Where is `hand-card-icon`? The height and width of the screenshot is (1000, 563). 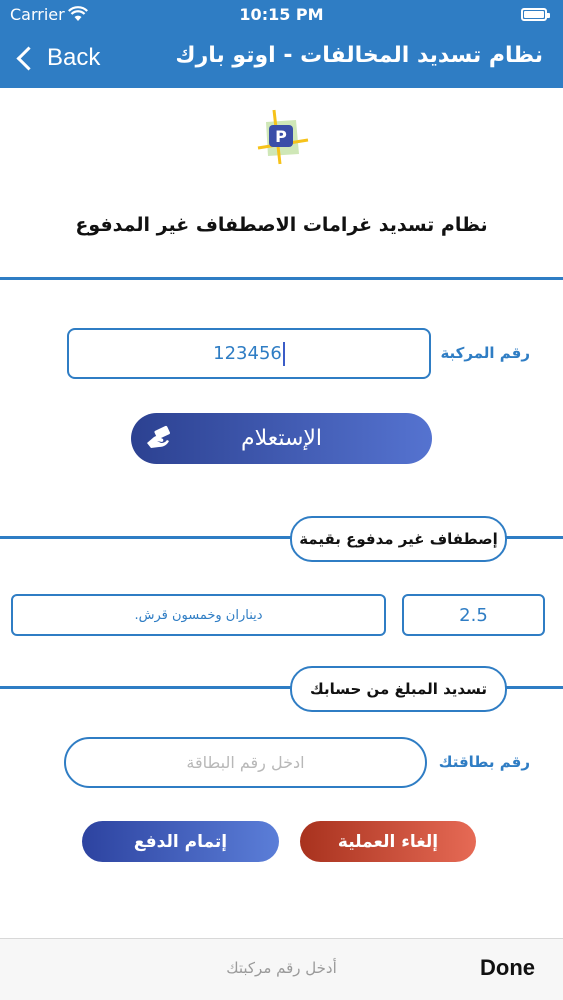 hand-card-icon is located at coordinates (158, 436).